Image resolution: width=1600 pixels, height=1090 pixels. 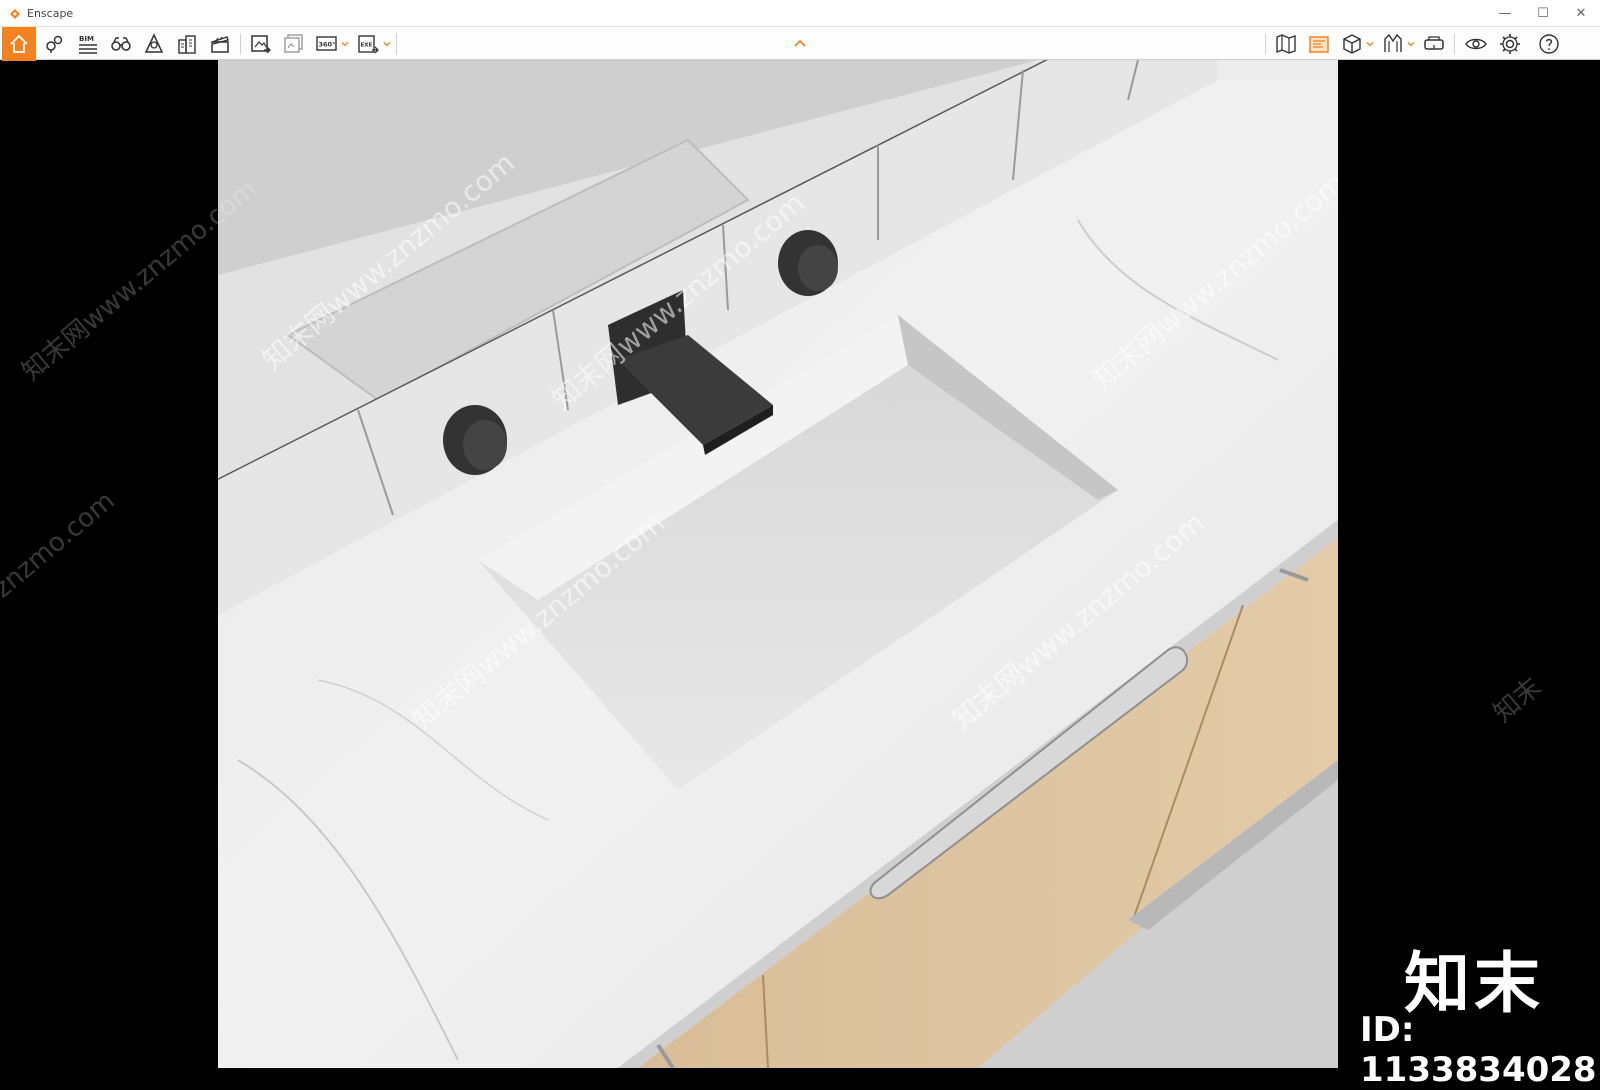 I want to click on gallery-button, so click(x=1319, y=44).